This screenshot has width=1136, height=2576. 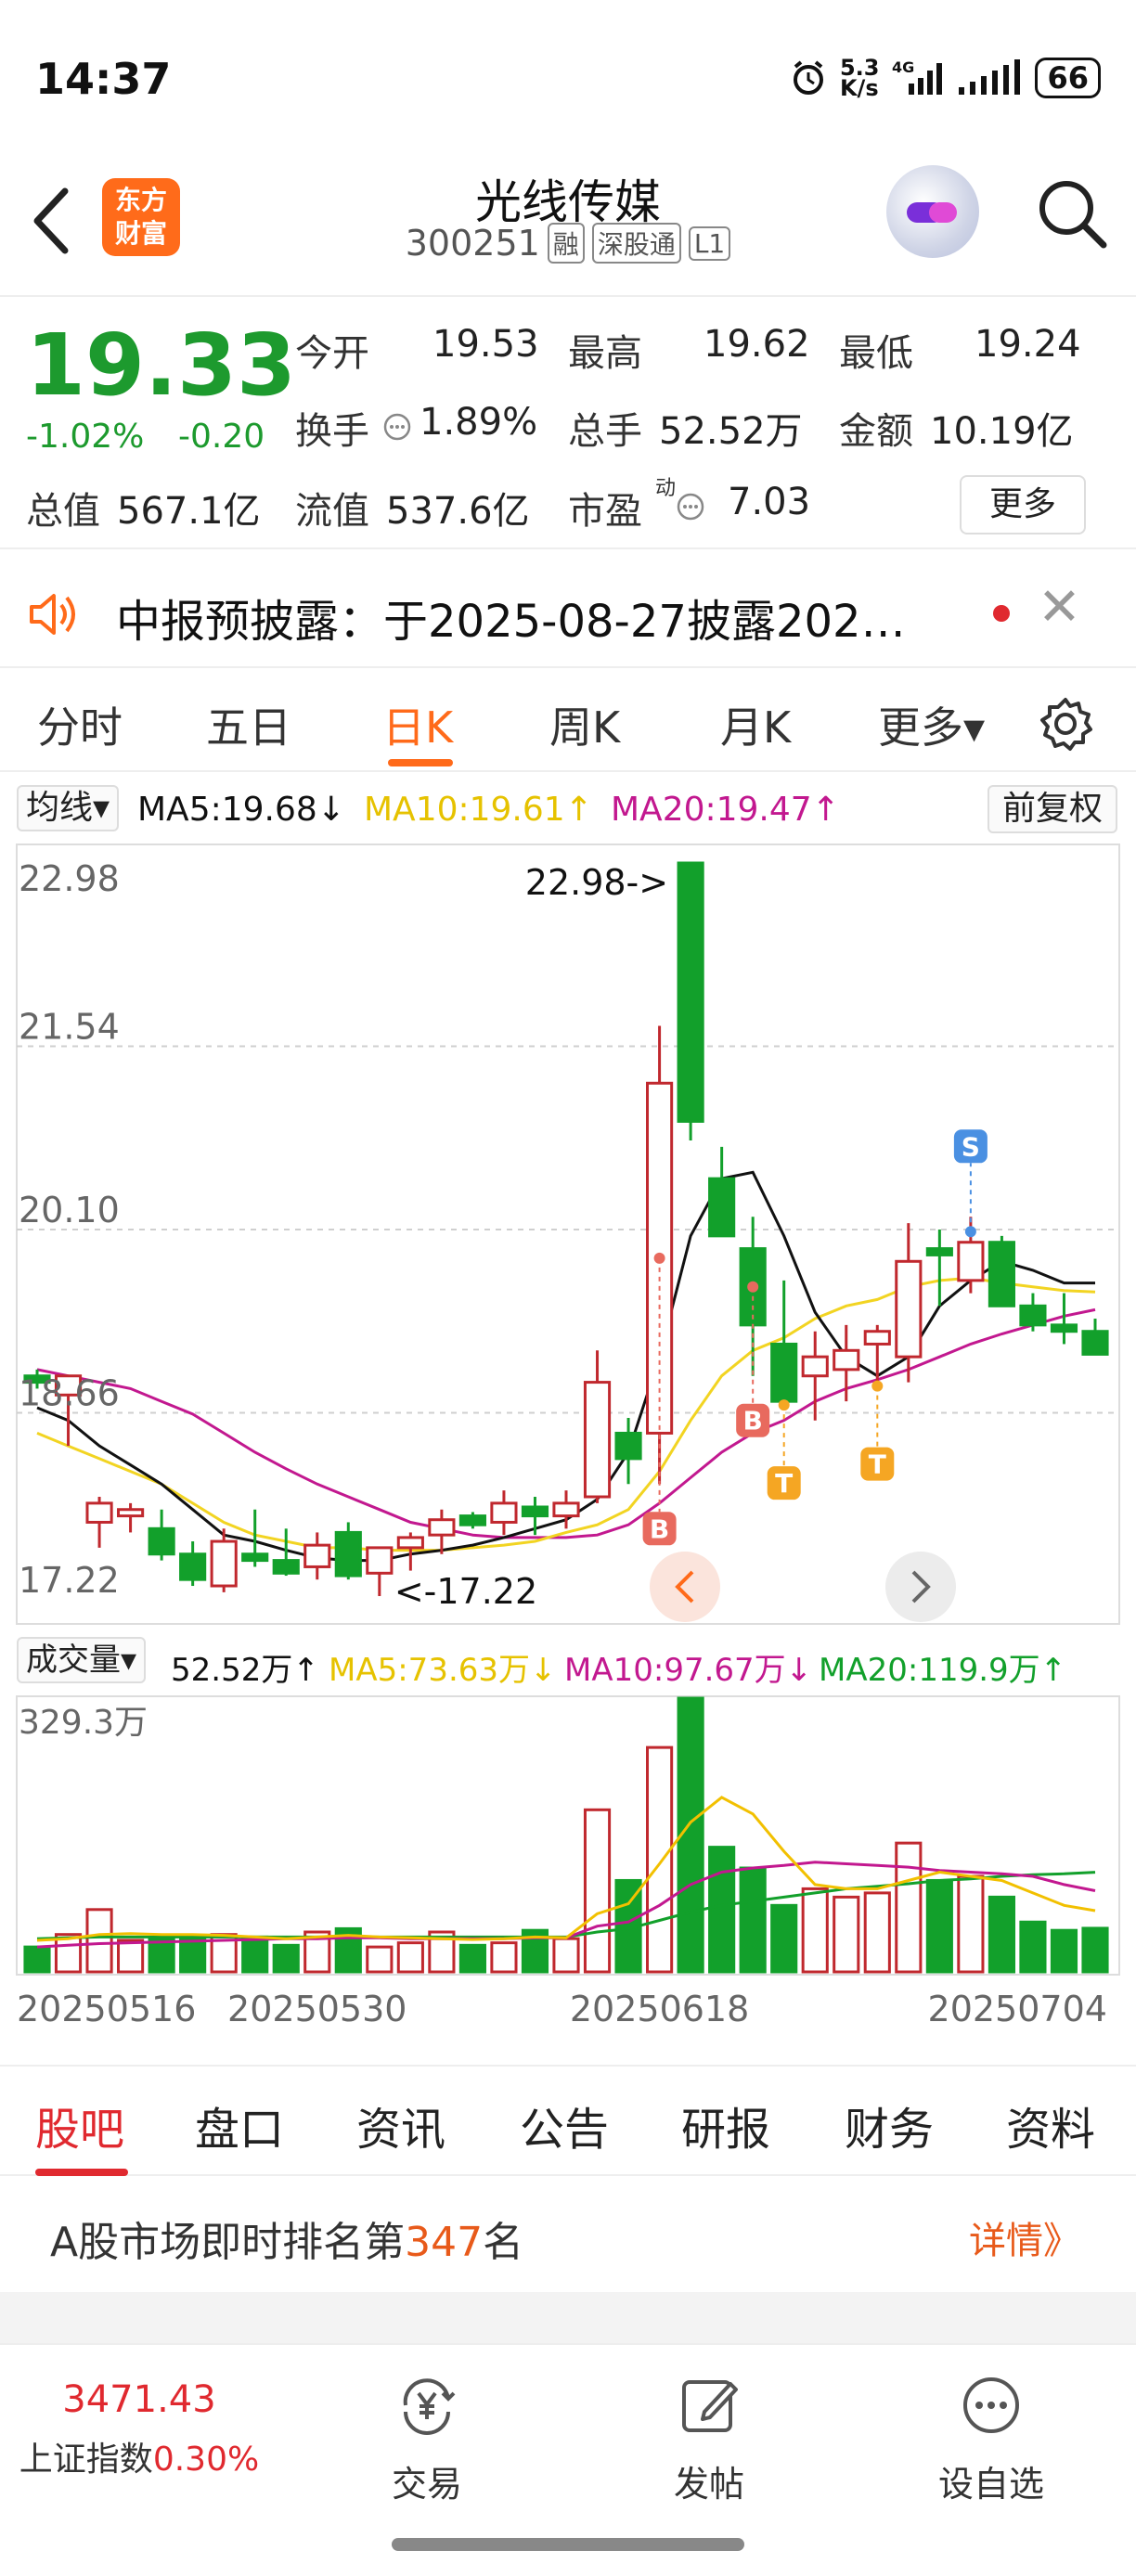 I want to click on vol-ma5-legend: MA5:73.63万↓, so click(x=443, y=1671).